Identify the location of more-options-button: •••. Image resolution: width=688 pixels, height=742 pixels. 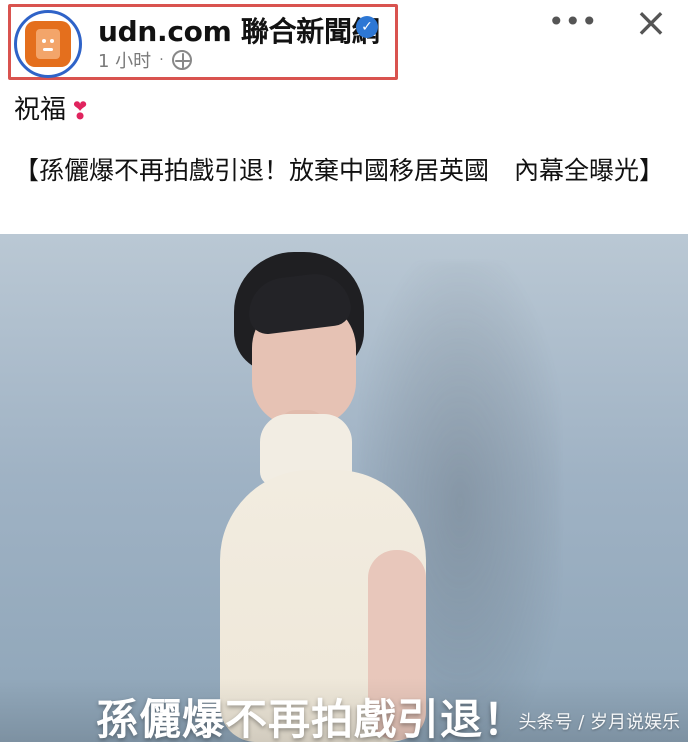
(573, 24).